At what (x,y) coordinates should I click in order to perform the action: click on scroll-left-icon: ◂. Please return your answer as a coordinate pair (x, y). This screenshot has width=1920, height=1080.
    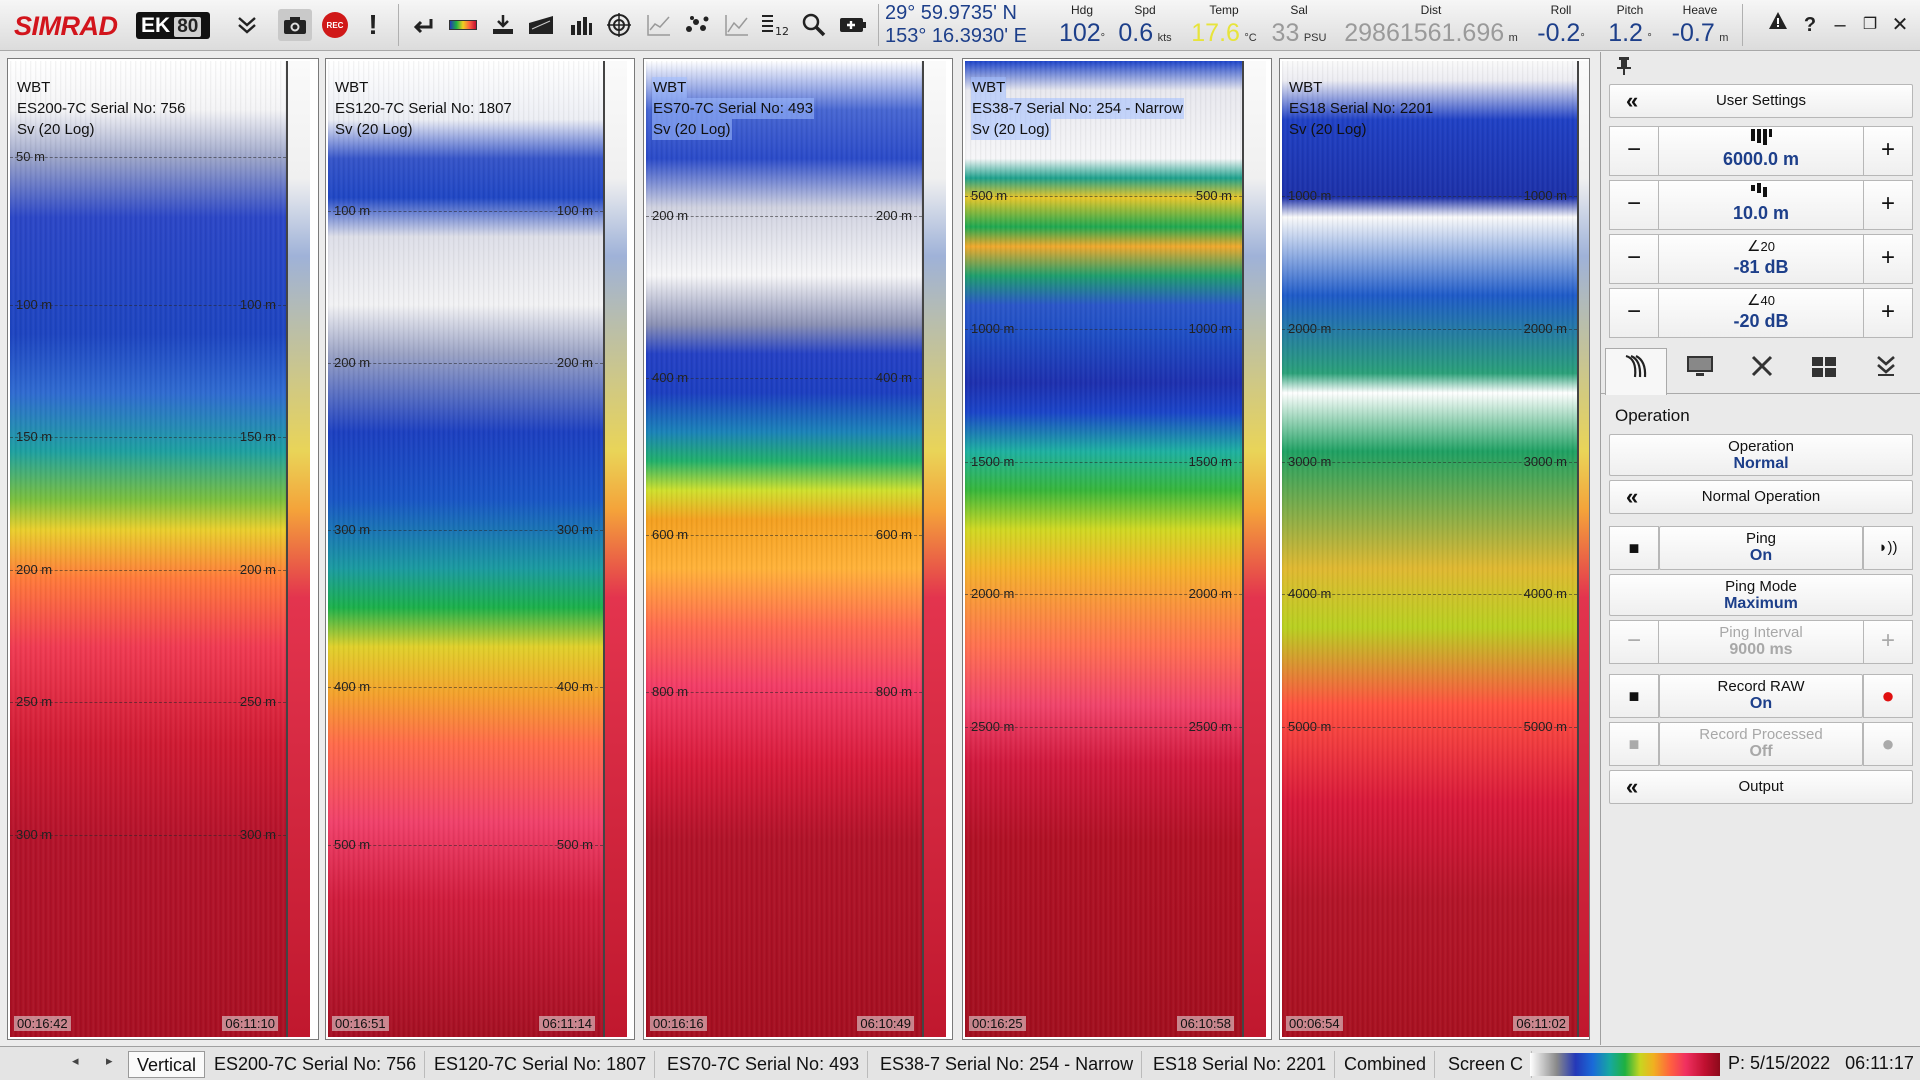
    Looking at the image, I should click on (75, 1061).